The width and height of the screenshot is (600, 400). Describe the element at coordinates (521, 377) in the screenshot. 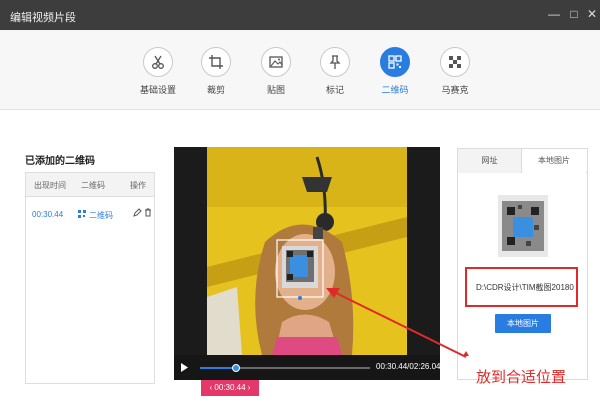

I see `annotation-text: 放到合适位置` at that location.